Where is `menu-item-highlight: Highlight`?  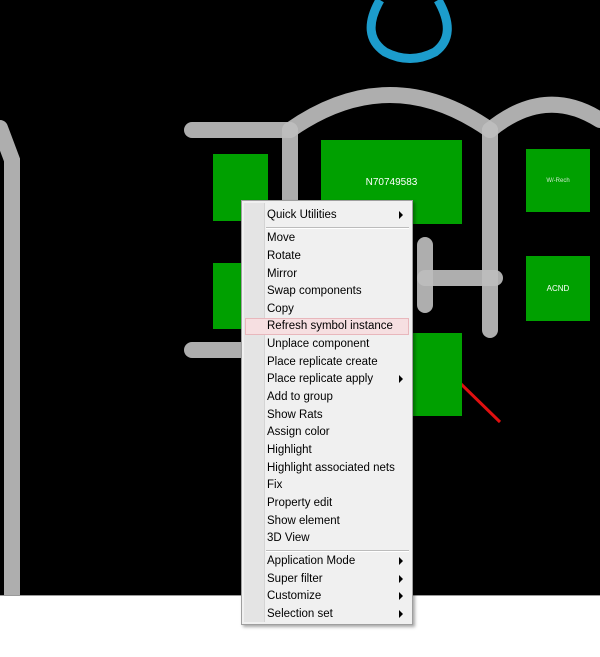 menu-item-highlight: Highlight is located at coordinates (327, 450).